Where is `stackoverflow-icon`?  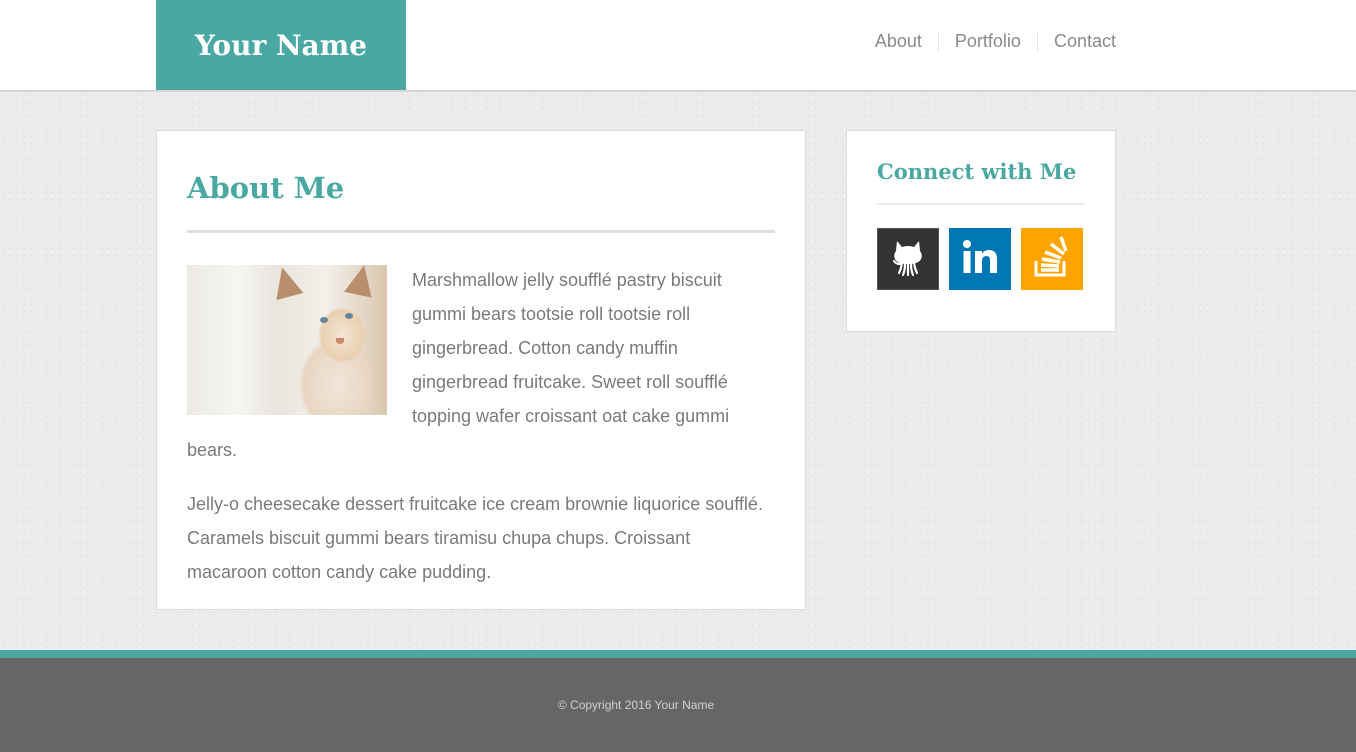 stackoverflow-icon is located at coordinates (1052, 259).